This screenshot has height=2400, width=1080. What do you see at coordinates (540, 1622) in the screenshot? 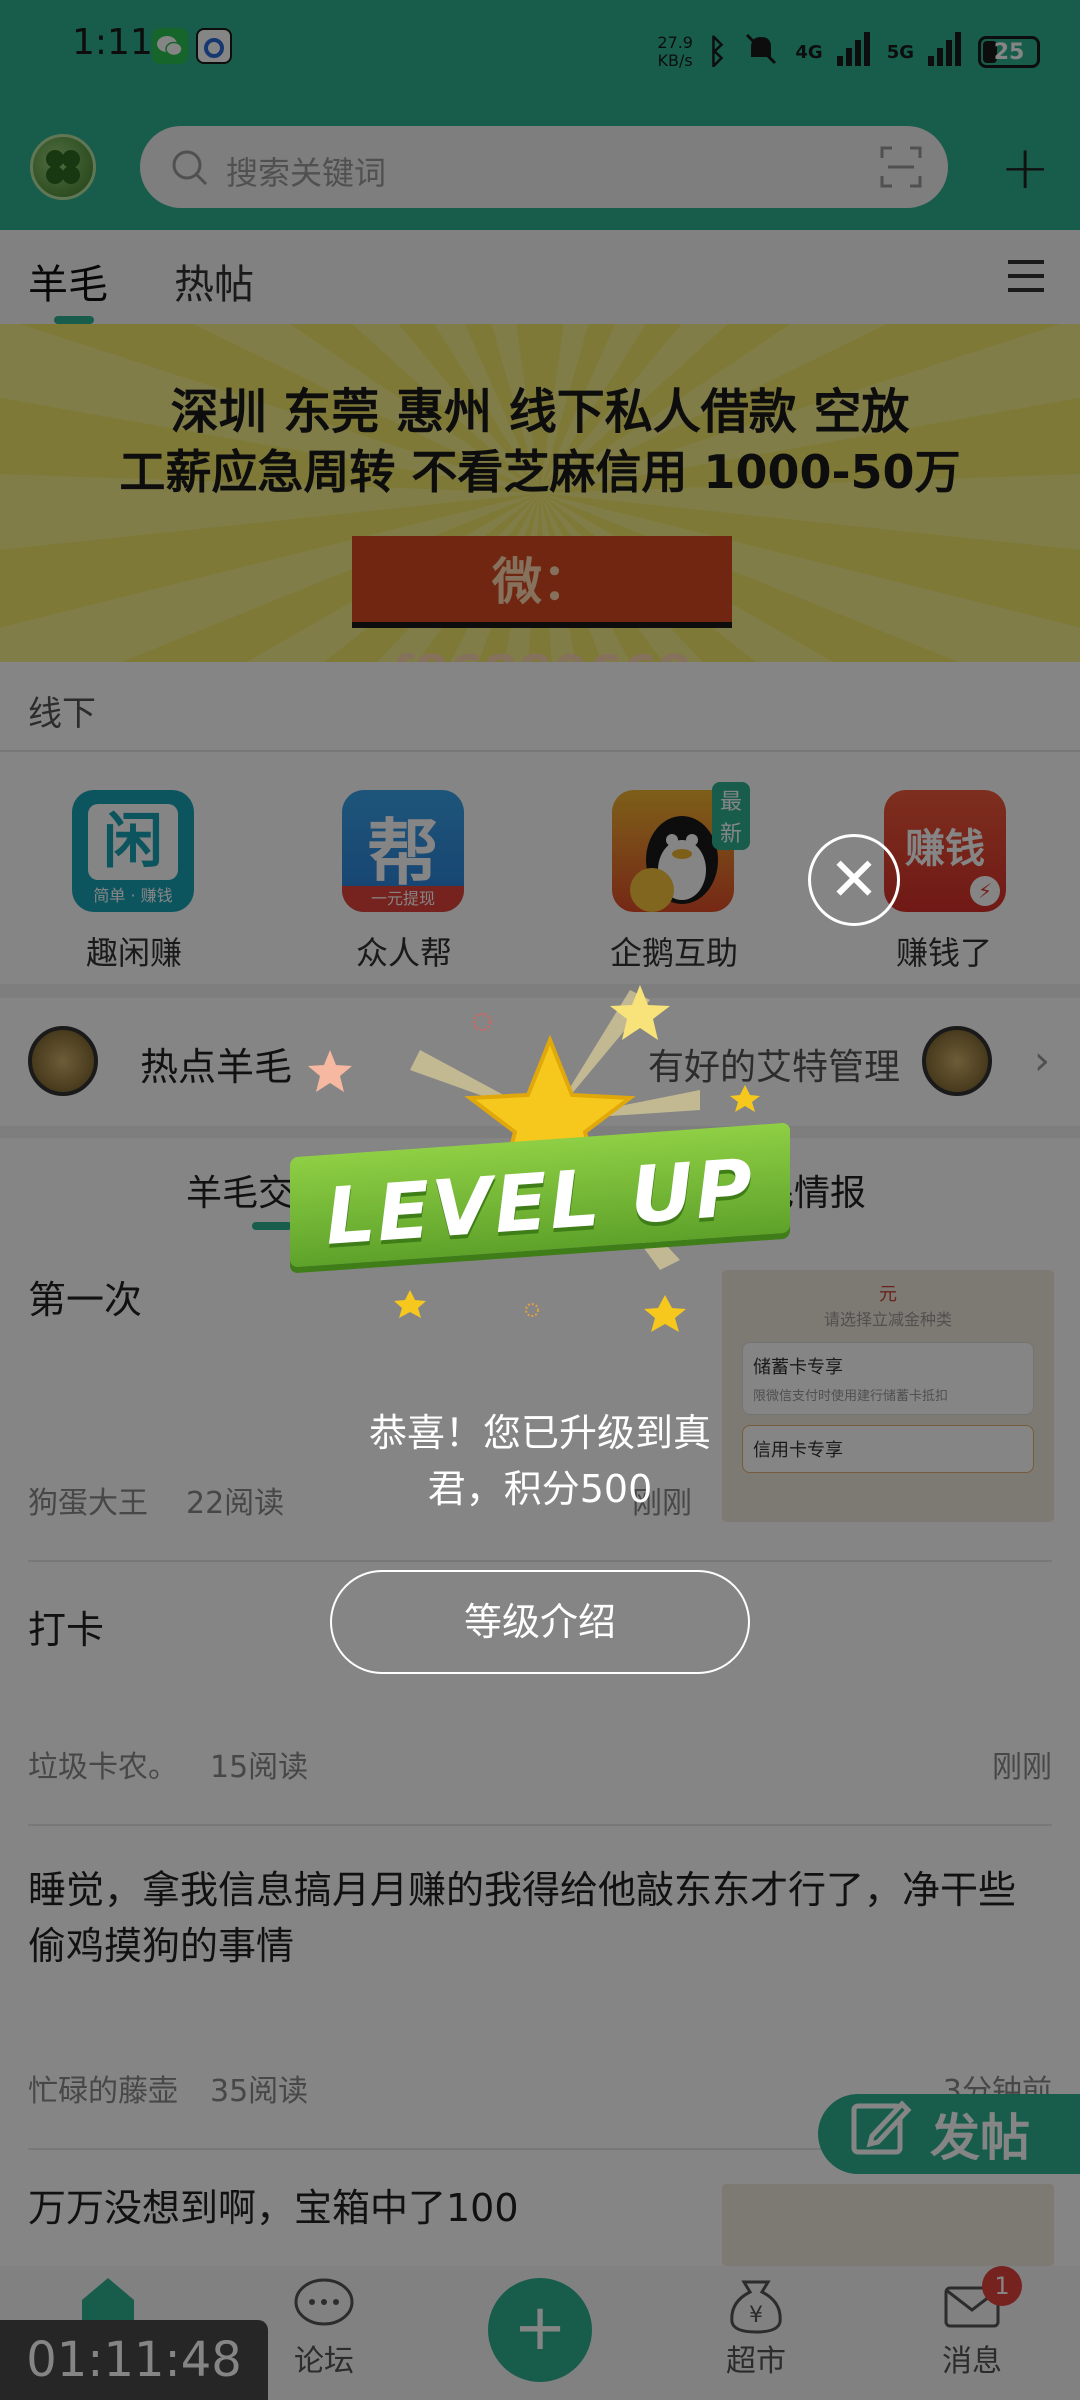
I see `level-intro-button: 等级介绍` at bounding box center [540, 1622].